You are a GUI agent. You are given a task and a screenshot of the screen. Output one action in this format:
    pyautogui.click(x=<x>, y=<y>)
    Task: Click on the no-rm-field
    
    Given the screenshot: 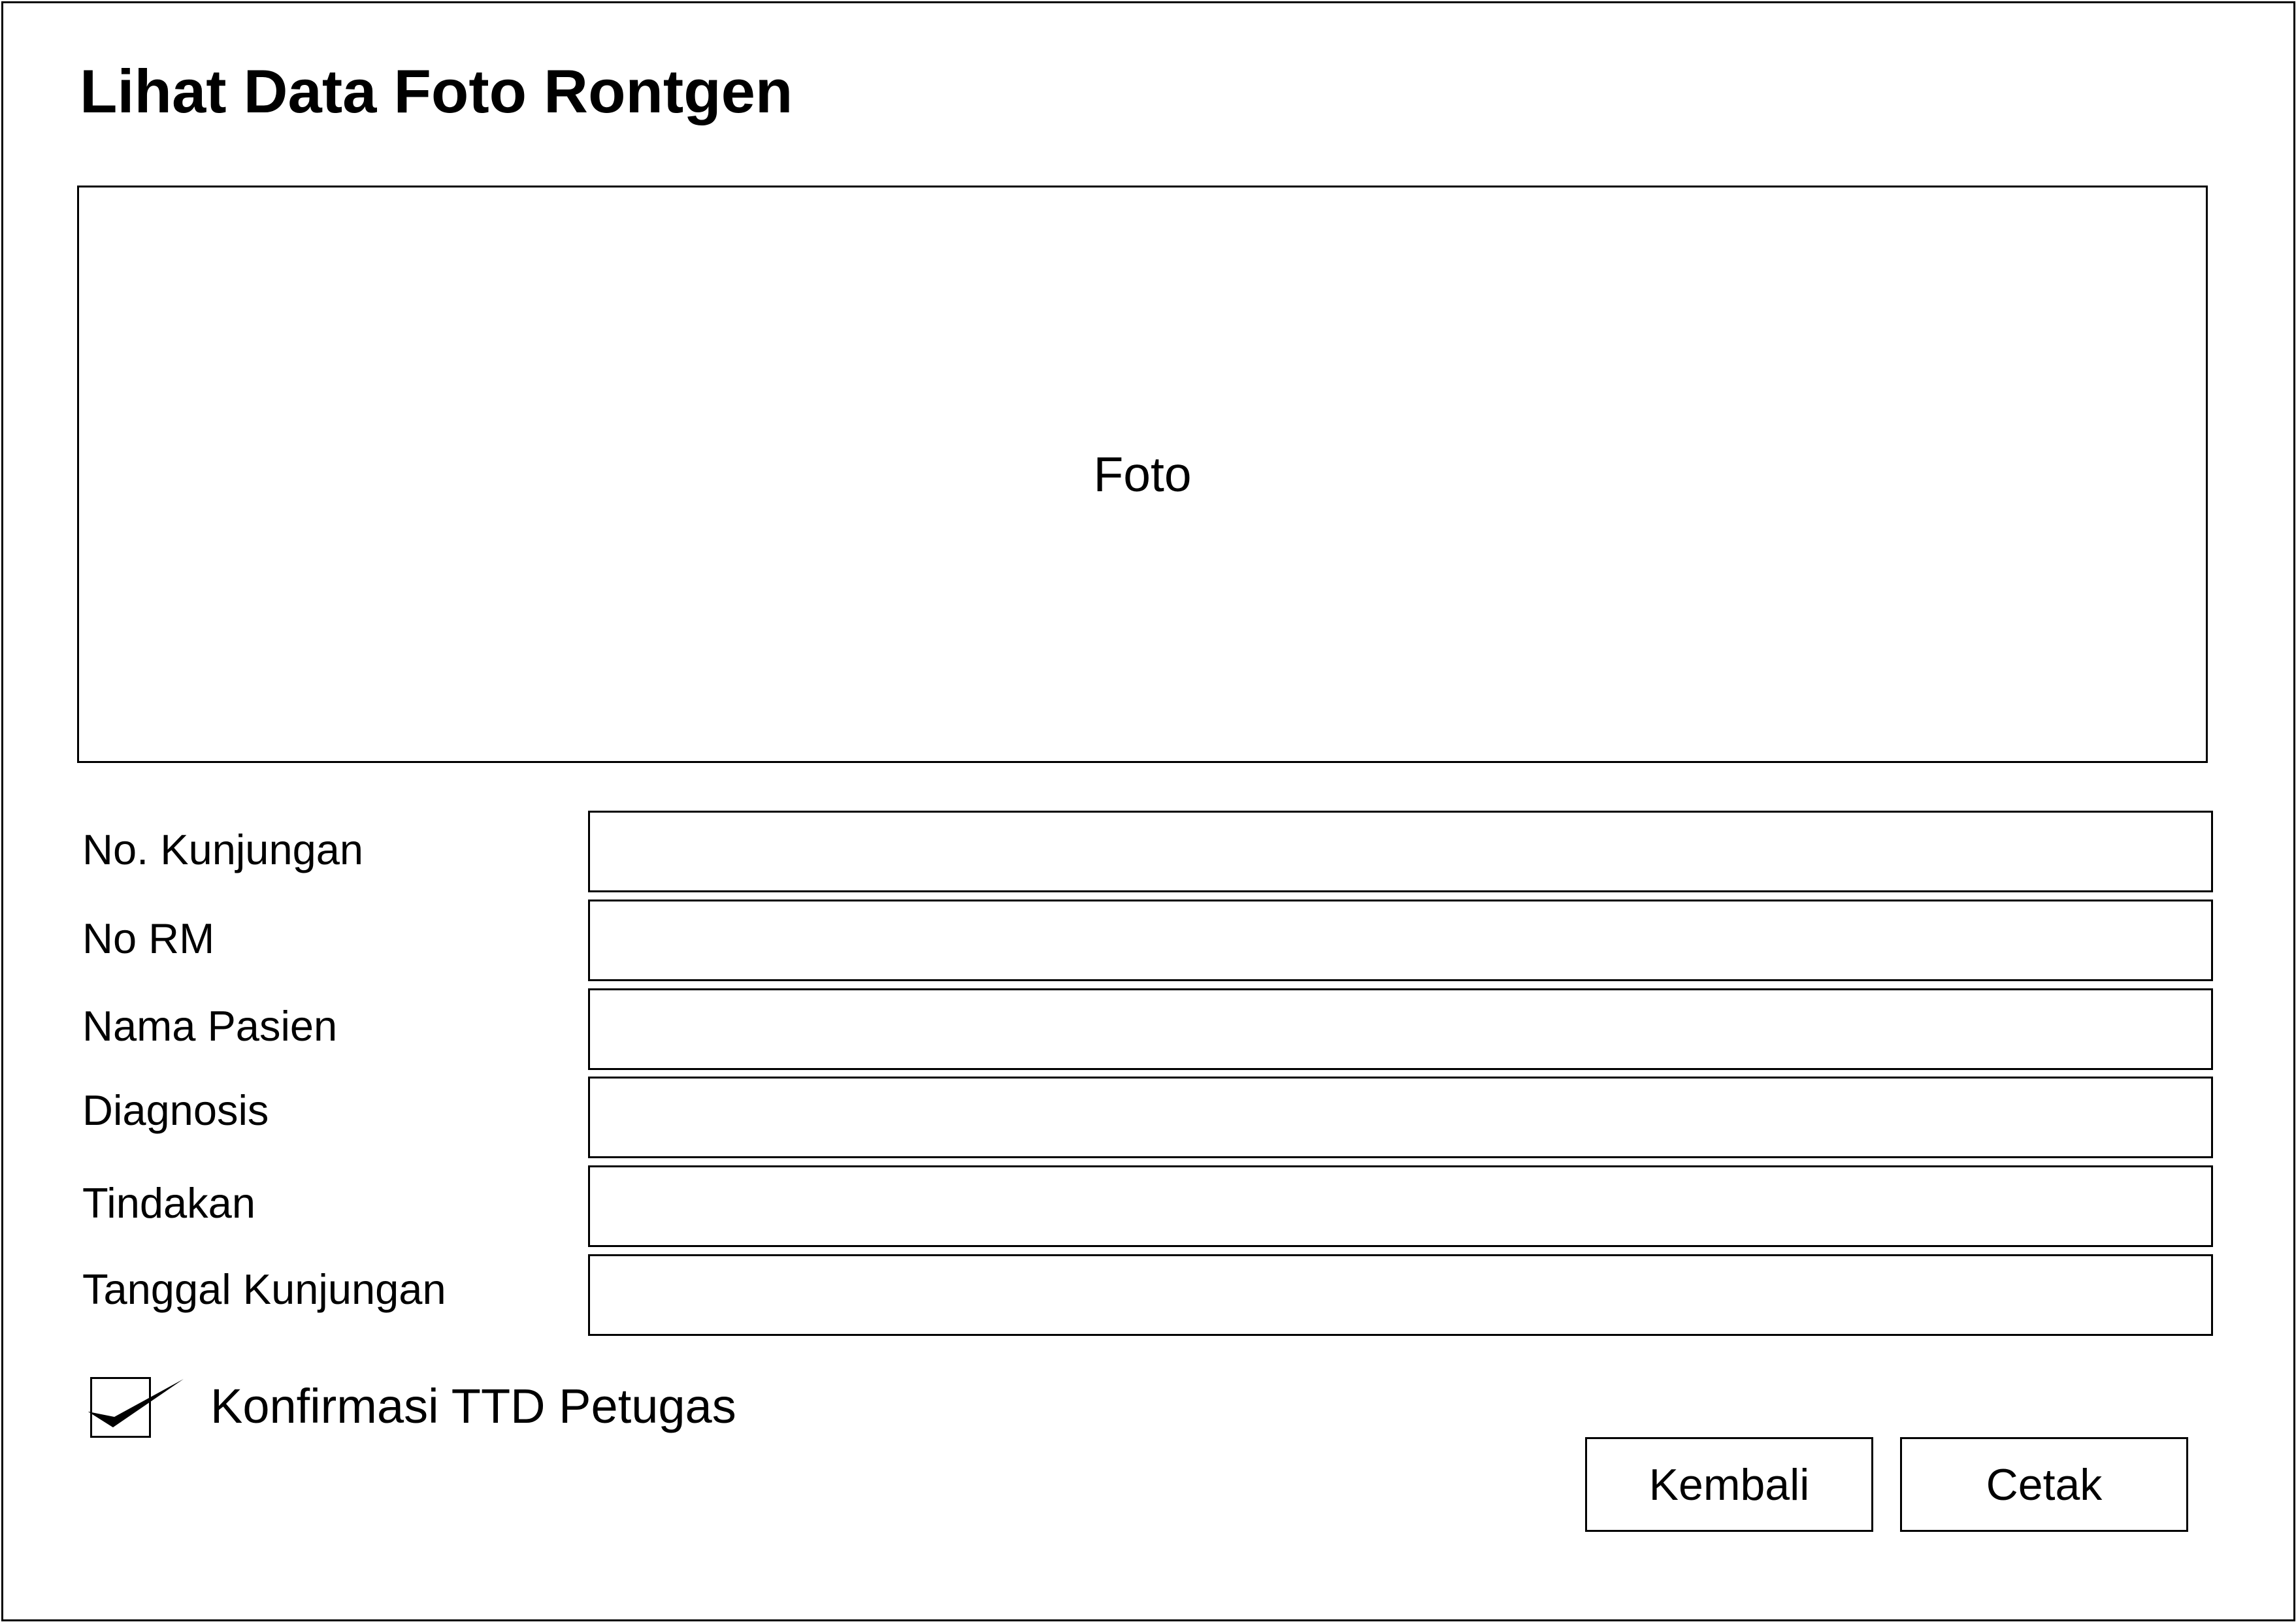 What is the action you would take?
    pyautogui.click(x=1400, y=940)
    